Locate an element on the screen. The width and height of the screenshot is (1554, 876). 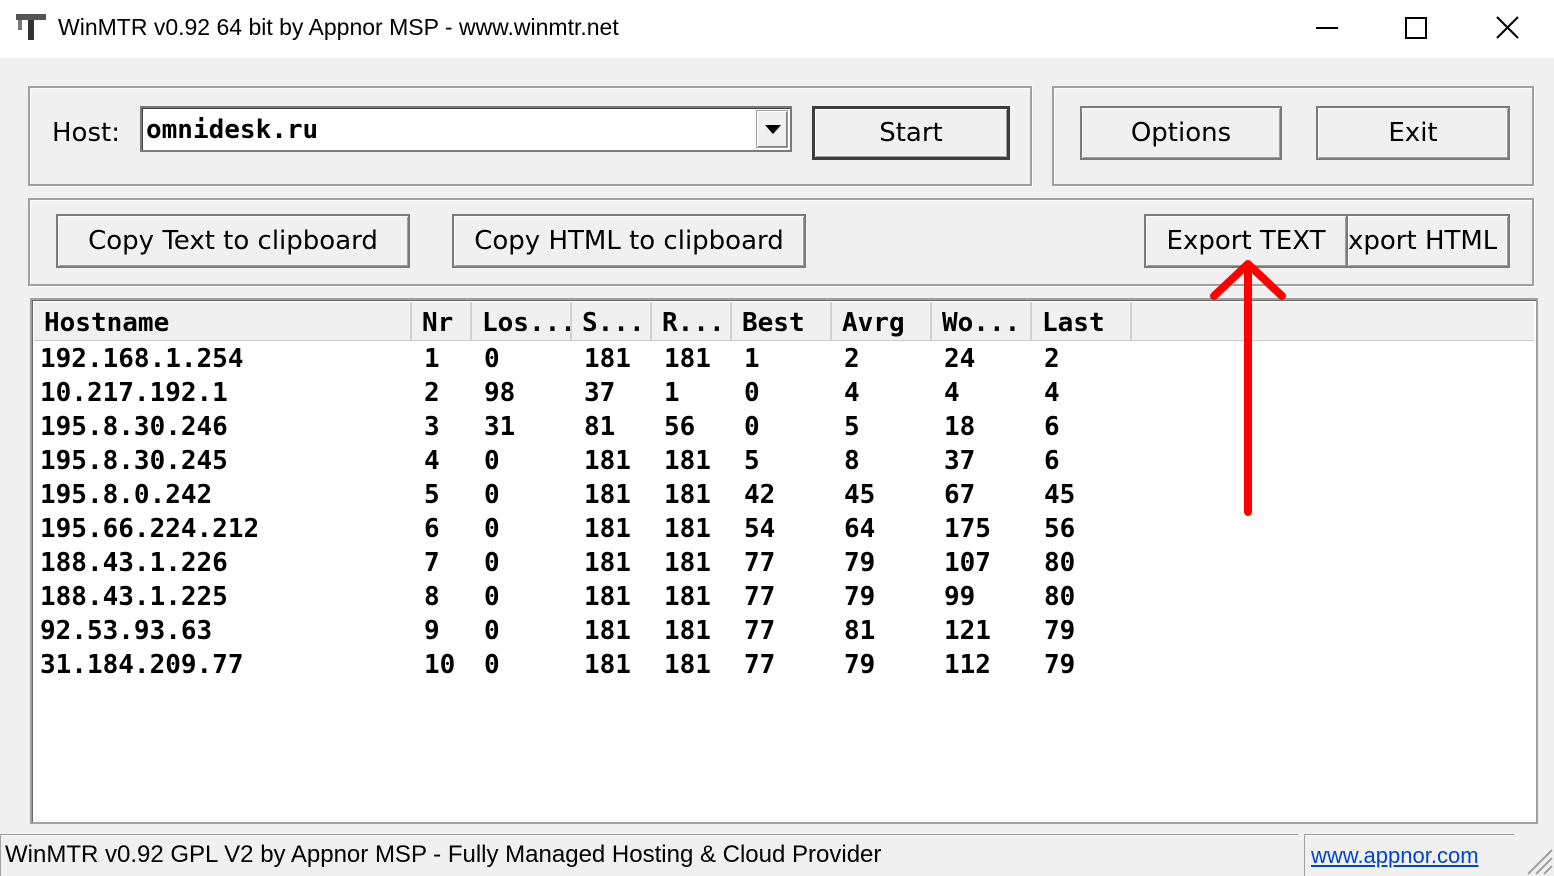
appnor-link: www.appnor.com is located at coordinates (1395, 856).